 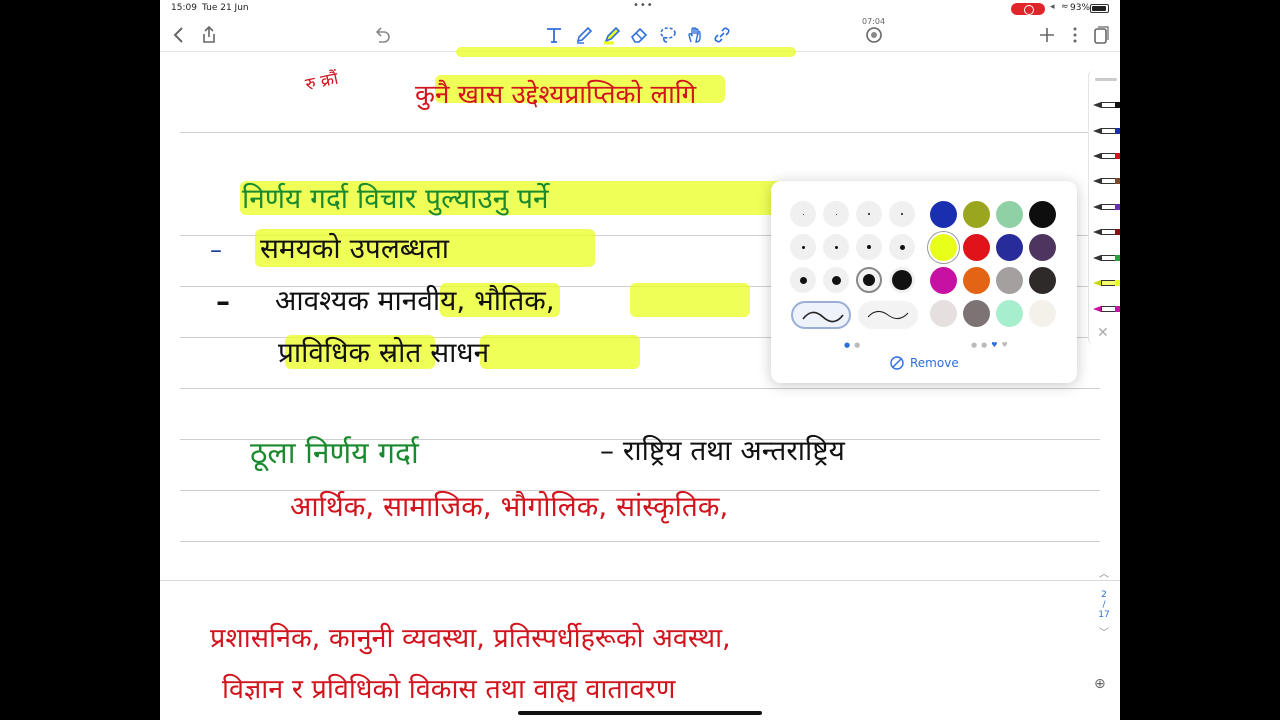 I want to click on handwritten-text: रु क्रौं, so click(x=322, y=82).